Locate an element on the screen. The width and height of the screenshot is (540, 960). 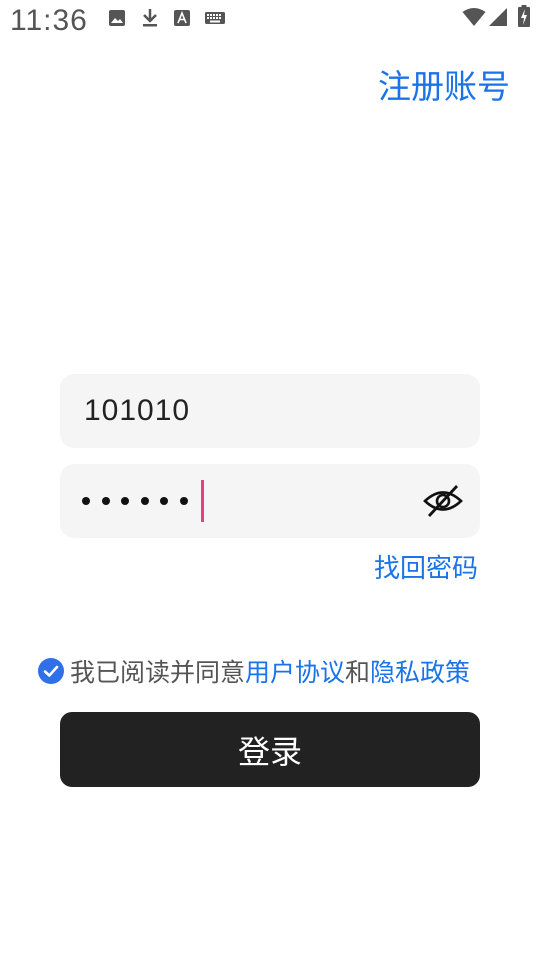
login-button: 登录 is located at coordinates (270, 749).